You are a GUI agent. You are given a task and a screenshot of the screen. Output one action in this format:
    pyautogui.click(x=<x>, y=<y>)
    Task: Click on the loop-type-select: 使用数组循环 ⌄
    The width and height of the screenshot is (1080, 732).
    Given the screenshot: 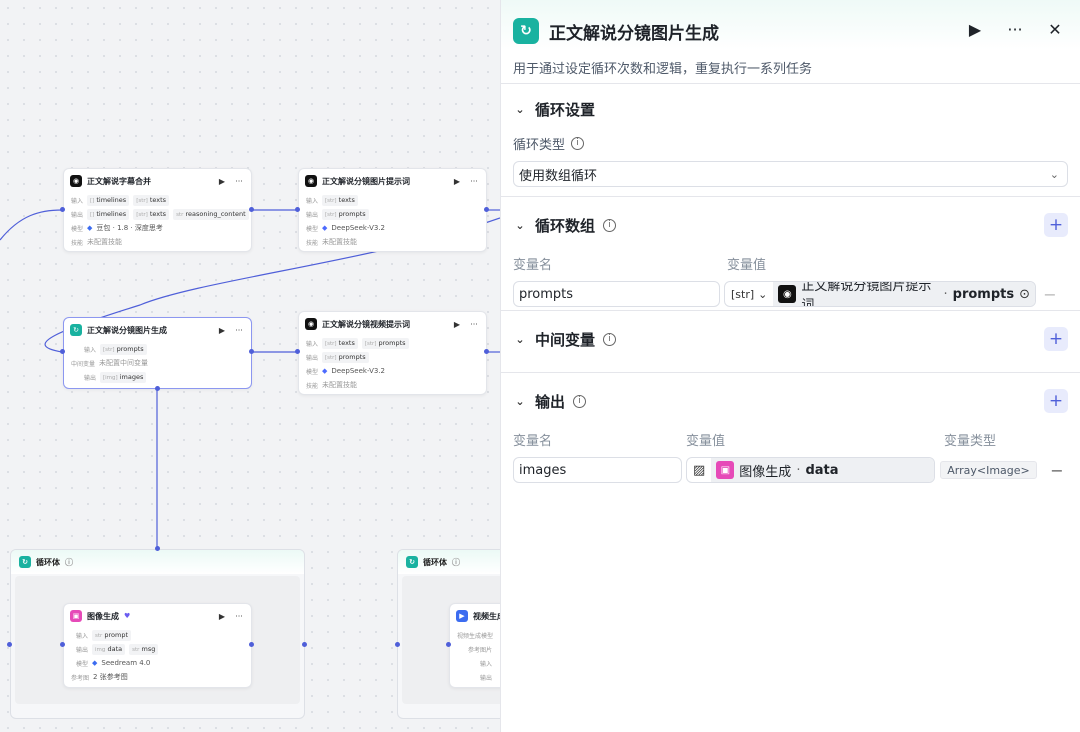 What is the action you would take?
    pyautogui.click(x=790, y=174)
    